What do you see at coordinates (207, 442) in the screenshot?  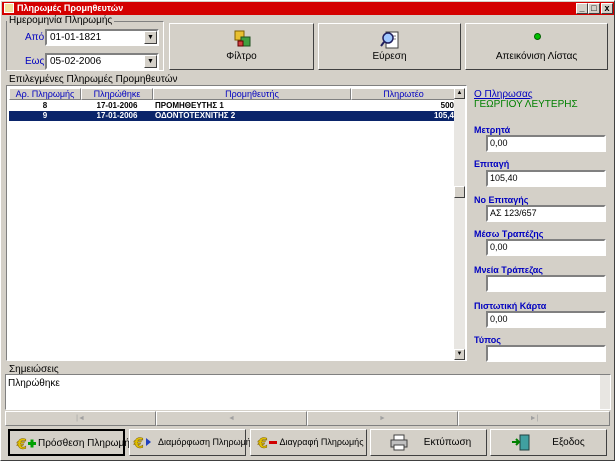 I see `edit-payment-label: Διαμόρφωση Πληρωμής` at bounding box center [207, 442].